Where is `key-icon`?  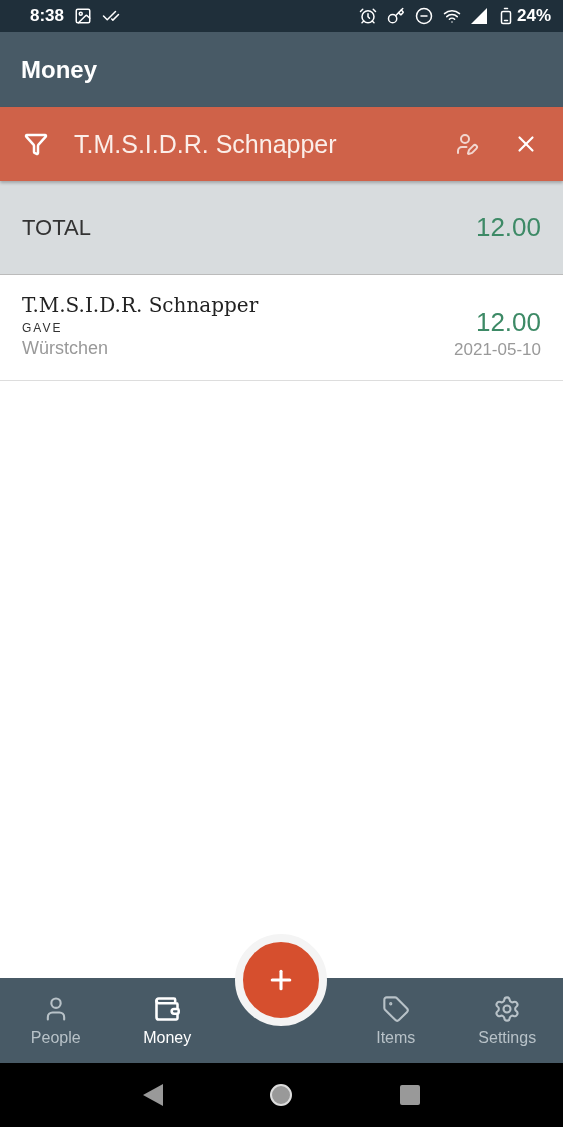 key-icon is located at coordinates (395, 16).